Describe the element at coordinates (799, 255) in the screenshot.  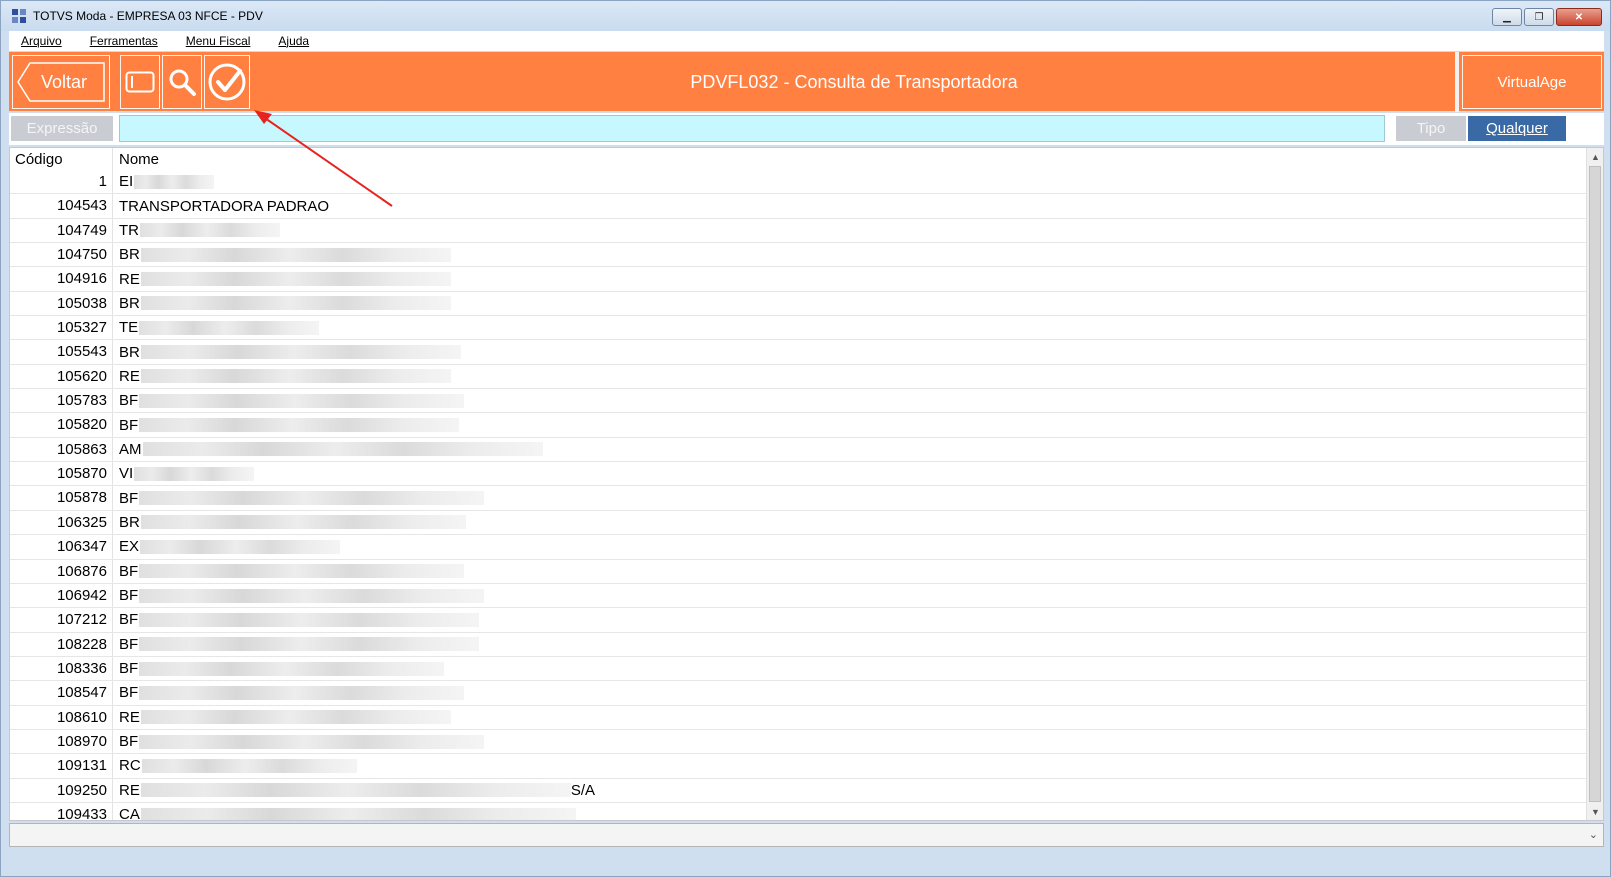
I see `table-row: 104750 BR` at that location.